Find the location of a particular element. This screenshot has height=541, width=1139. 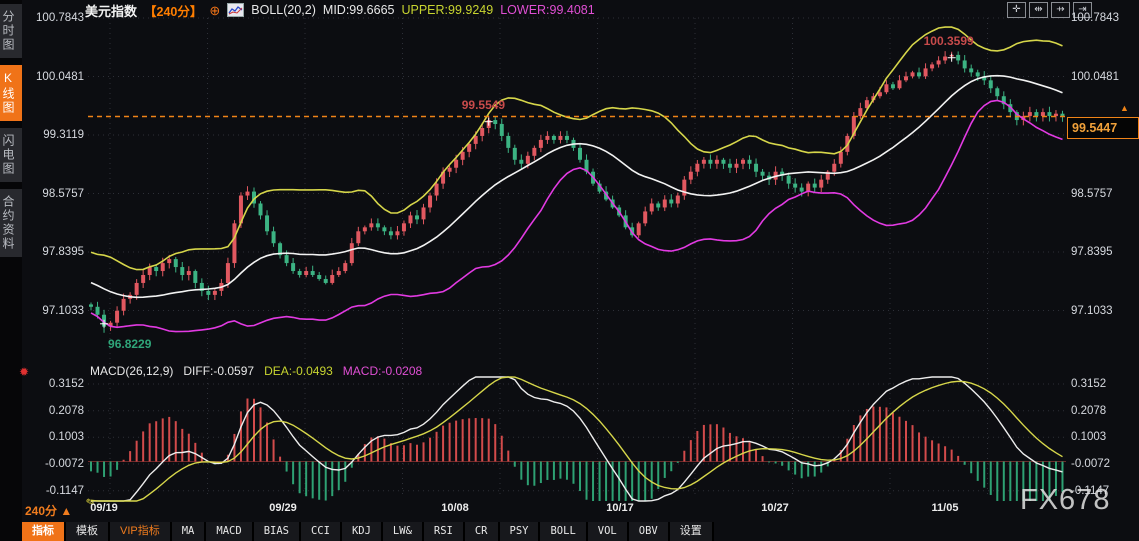

price-axis-label-r: 97.8395 is located at coordinates (1092, 252).